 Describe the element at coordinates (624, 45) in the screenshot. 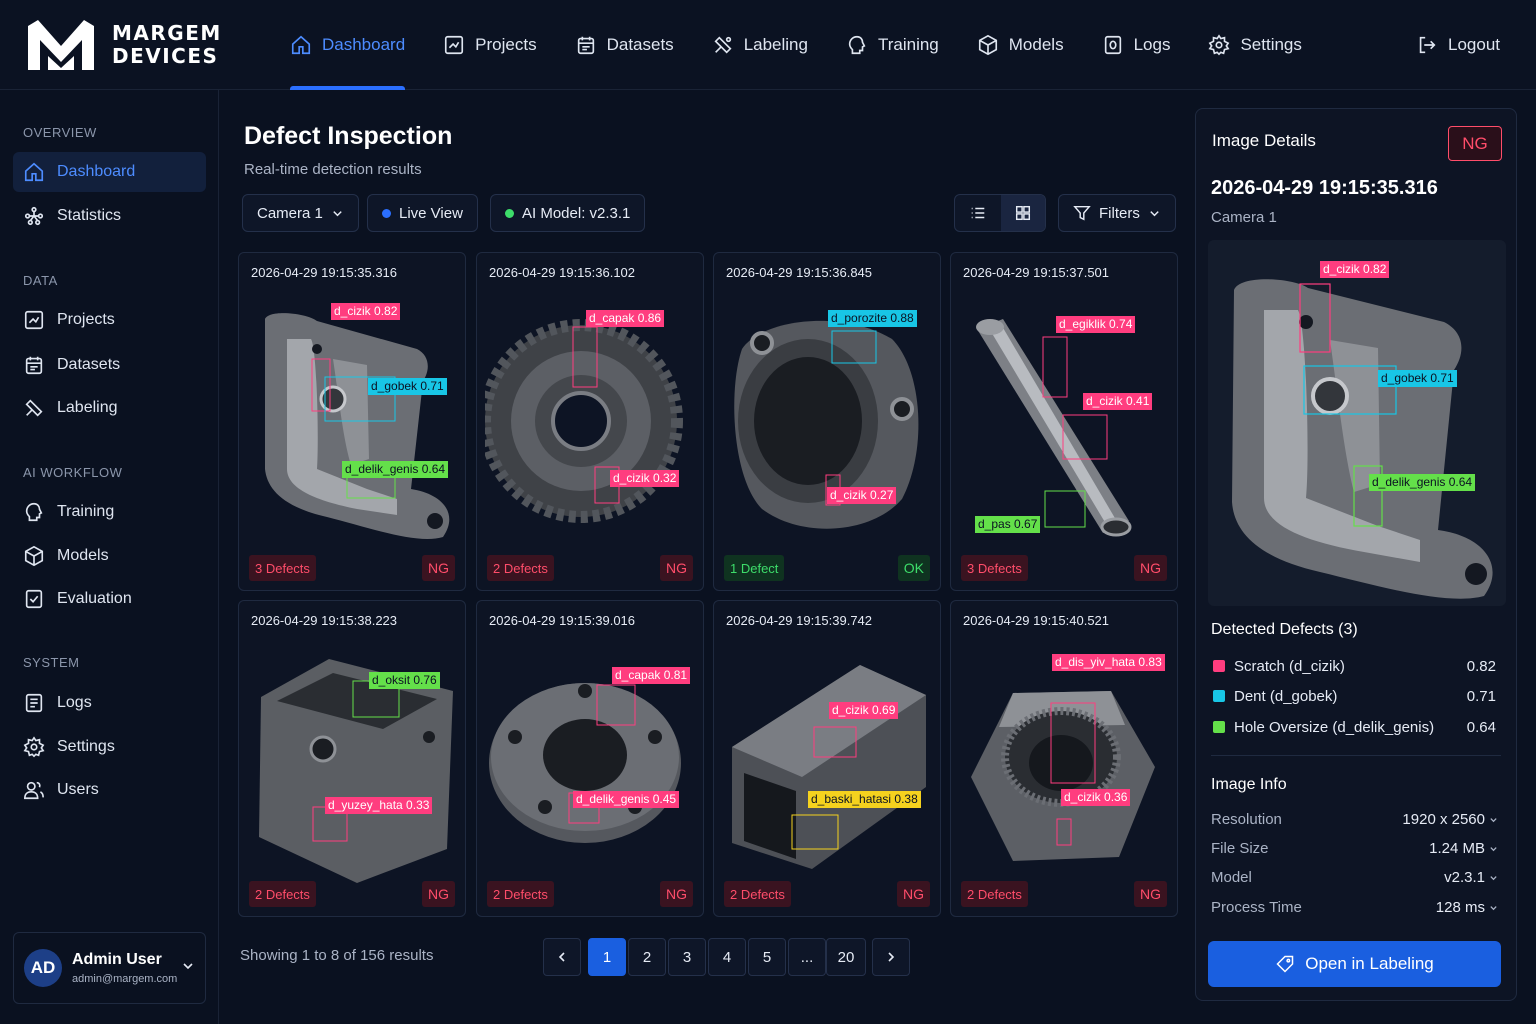

I see `nav-datasets: Datasets` at that location.